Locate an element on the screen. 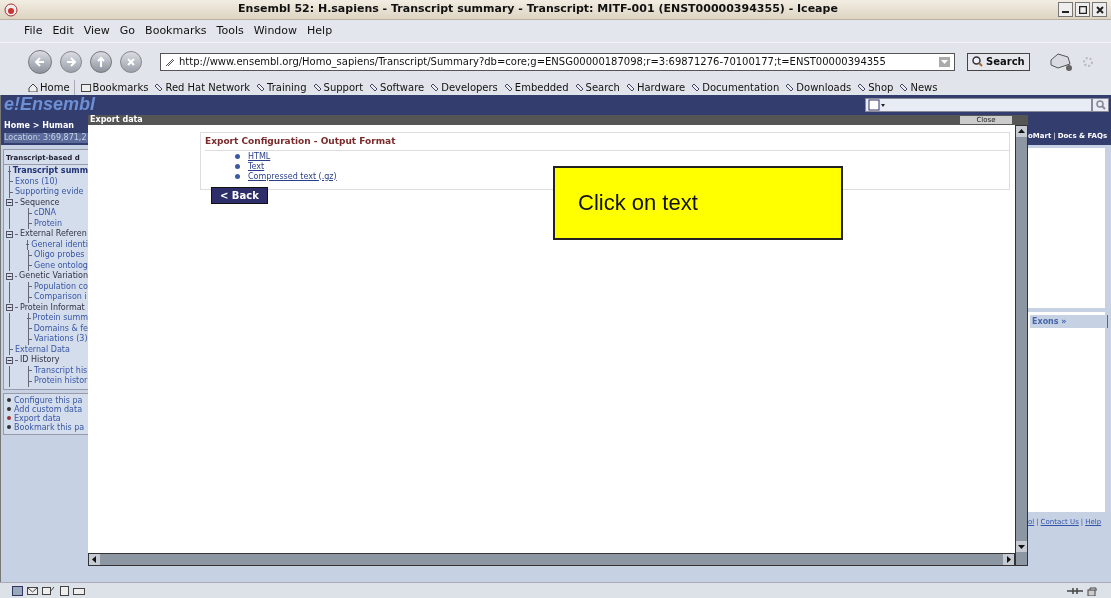 This screenshot has height=598, width=1111. sidebar-link: Transcript summ is located at coordinates (50, 171).